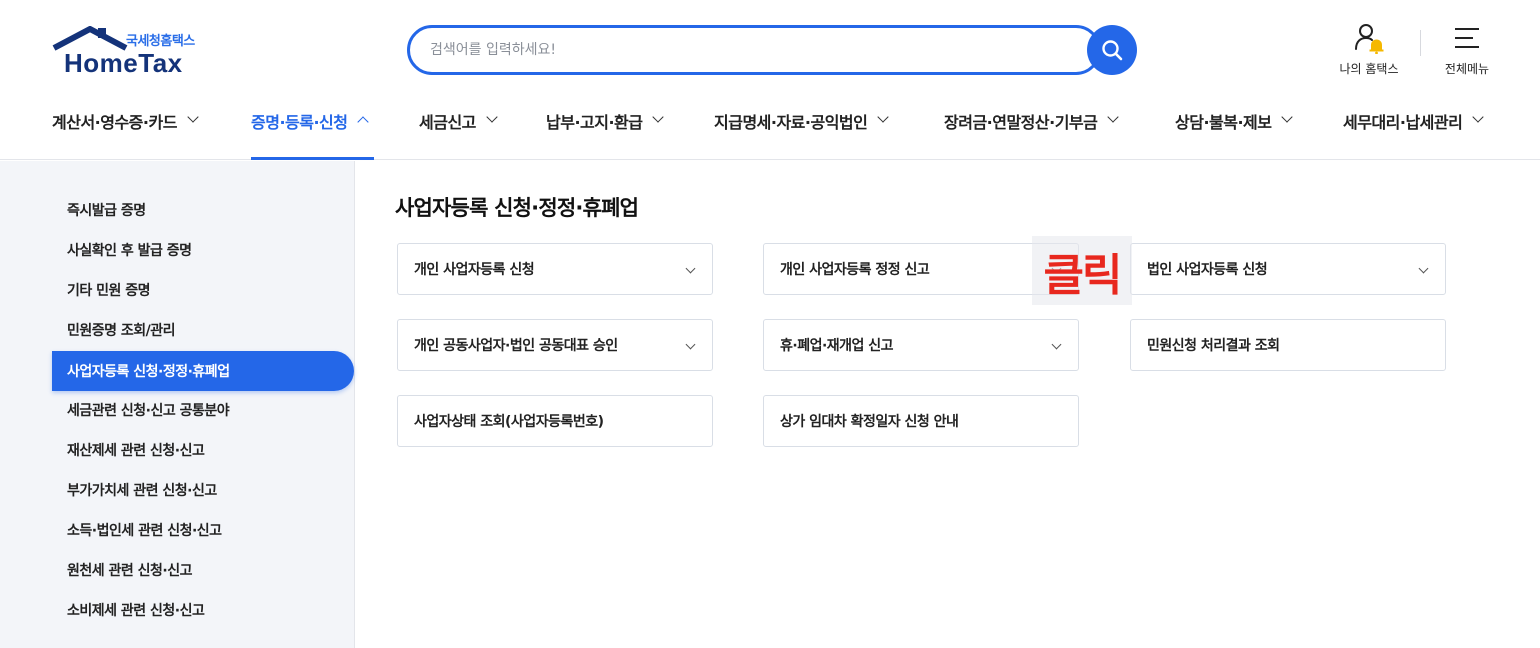 Image resolution: width=1540 pixels, height=648 pixels. I want to click on my-hometax-button: 나의 홈택스, so click(1369, 49).